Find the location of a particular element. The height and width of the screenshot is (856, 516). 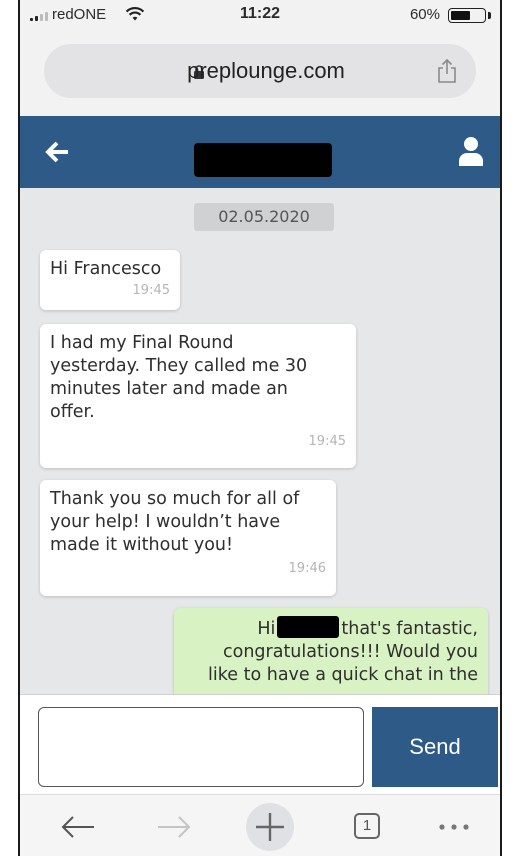

browser-toolbar: 1 is located at coordinates (260, 825).